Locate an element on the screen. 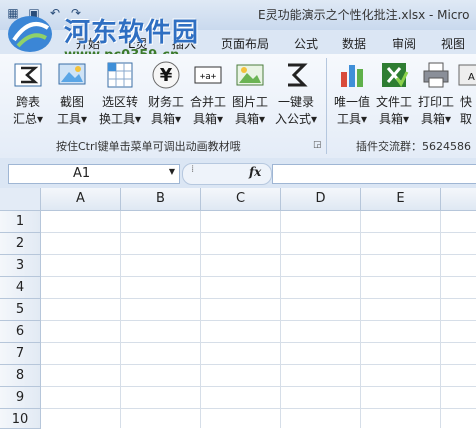 This screenshot has height=430, width=476. yen-icon: ¥ is located at coordinates (166, 75).